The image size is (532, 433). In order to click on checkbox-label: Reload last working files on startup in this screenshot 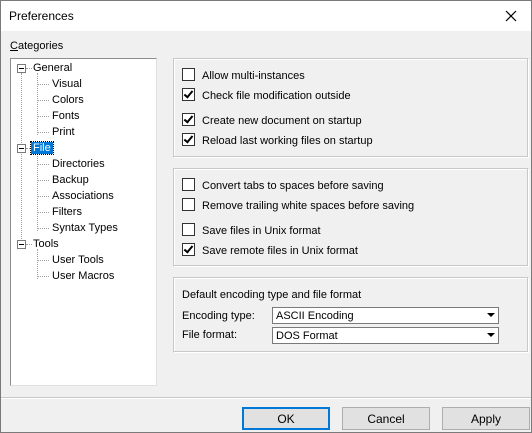, I will do `click(287, 141)`.